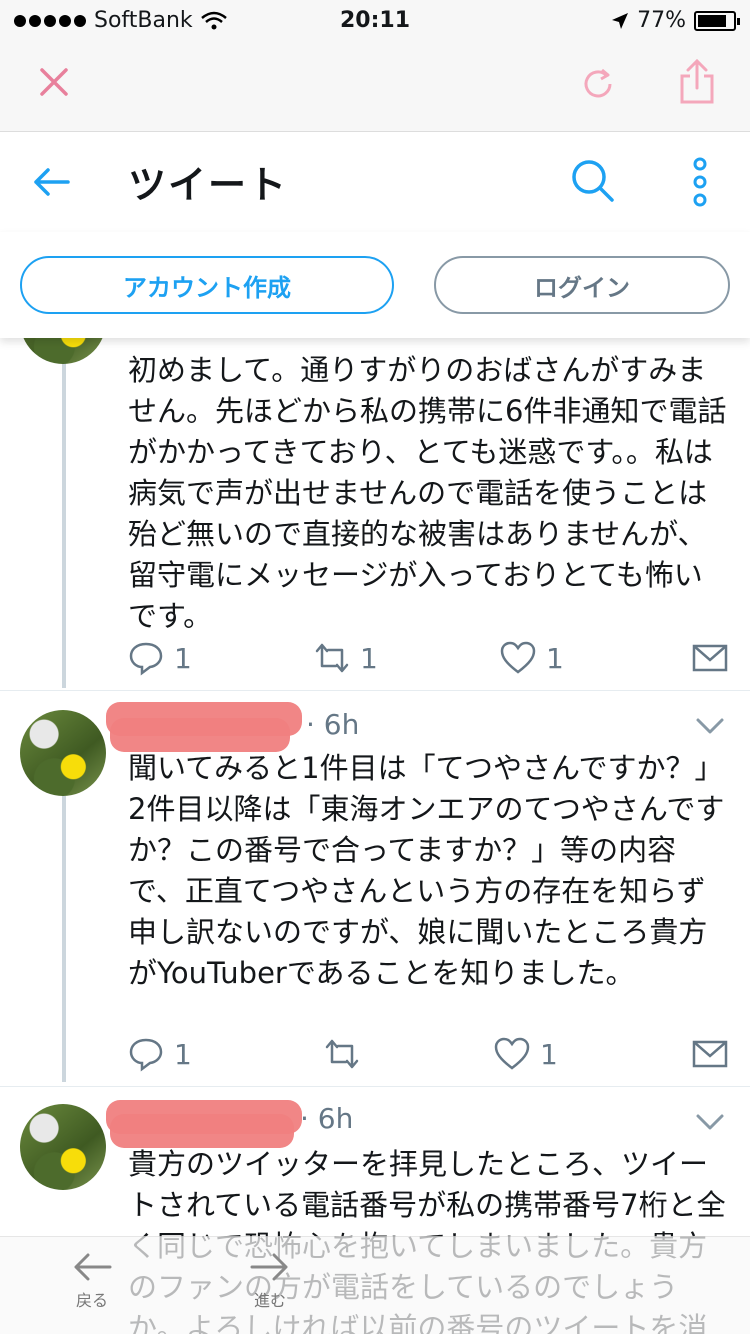  What do you see at coordinates (697, 82) in the screenshot?
I see `share-icon` at bounding box center [697, 82].